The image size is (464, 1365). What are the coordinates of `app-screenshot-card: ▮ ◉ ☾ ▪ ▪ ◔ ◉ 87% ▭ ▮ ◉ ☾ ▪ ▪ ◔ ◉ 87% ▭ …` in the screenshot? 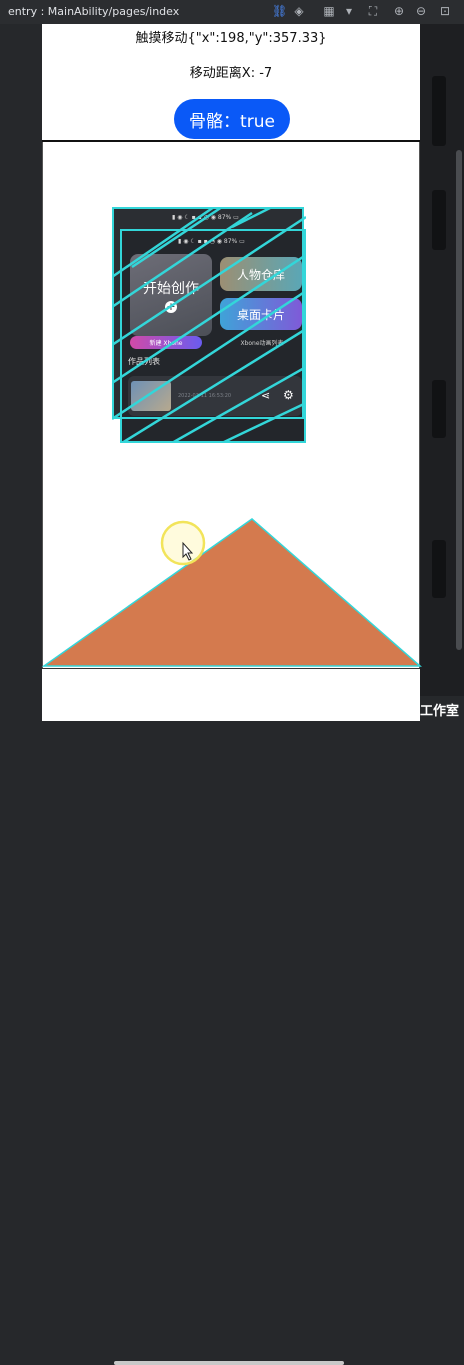 It's located at (209, 325).